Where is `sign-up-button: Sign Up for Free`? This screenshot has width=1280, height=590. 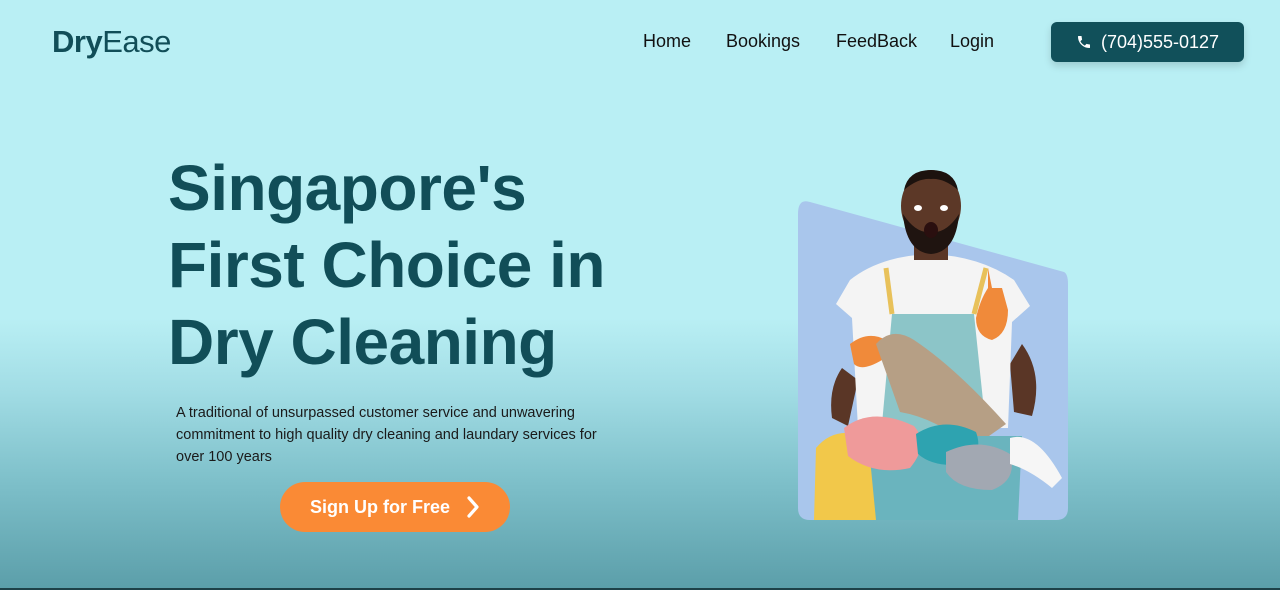 sign-up-button: Sign Up for Free is located at coordinates (395, 507).